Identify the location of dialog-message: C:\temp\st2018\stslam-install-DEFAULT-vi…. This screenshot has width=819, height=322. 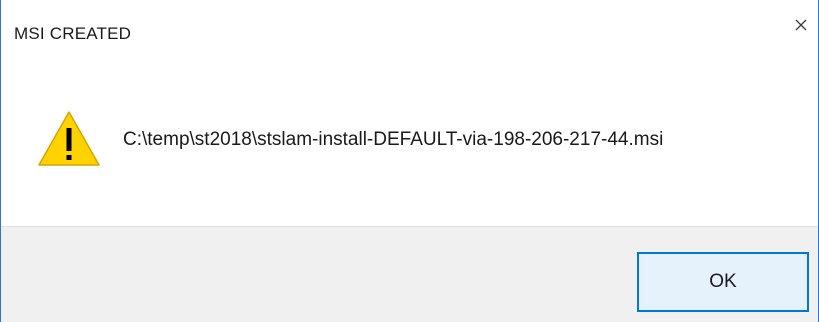
(393, 139).